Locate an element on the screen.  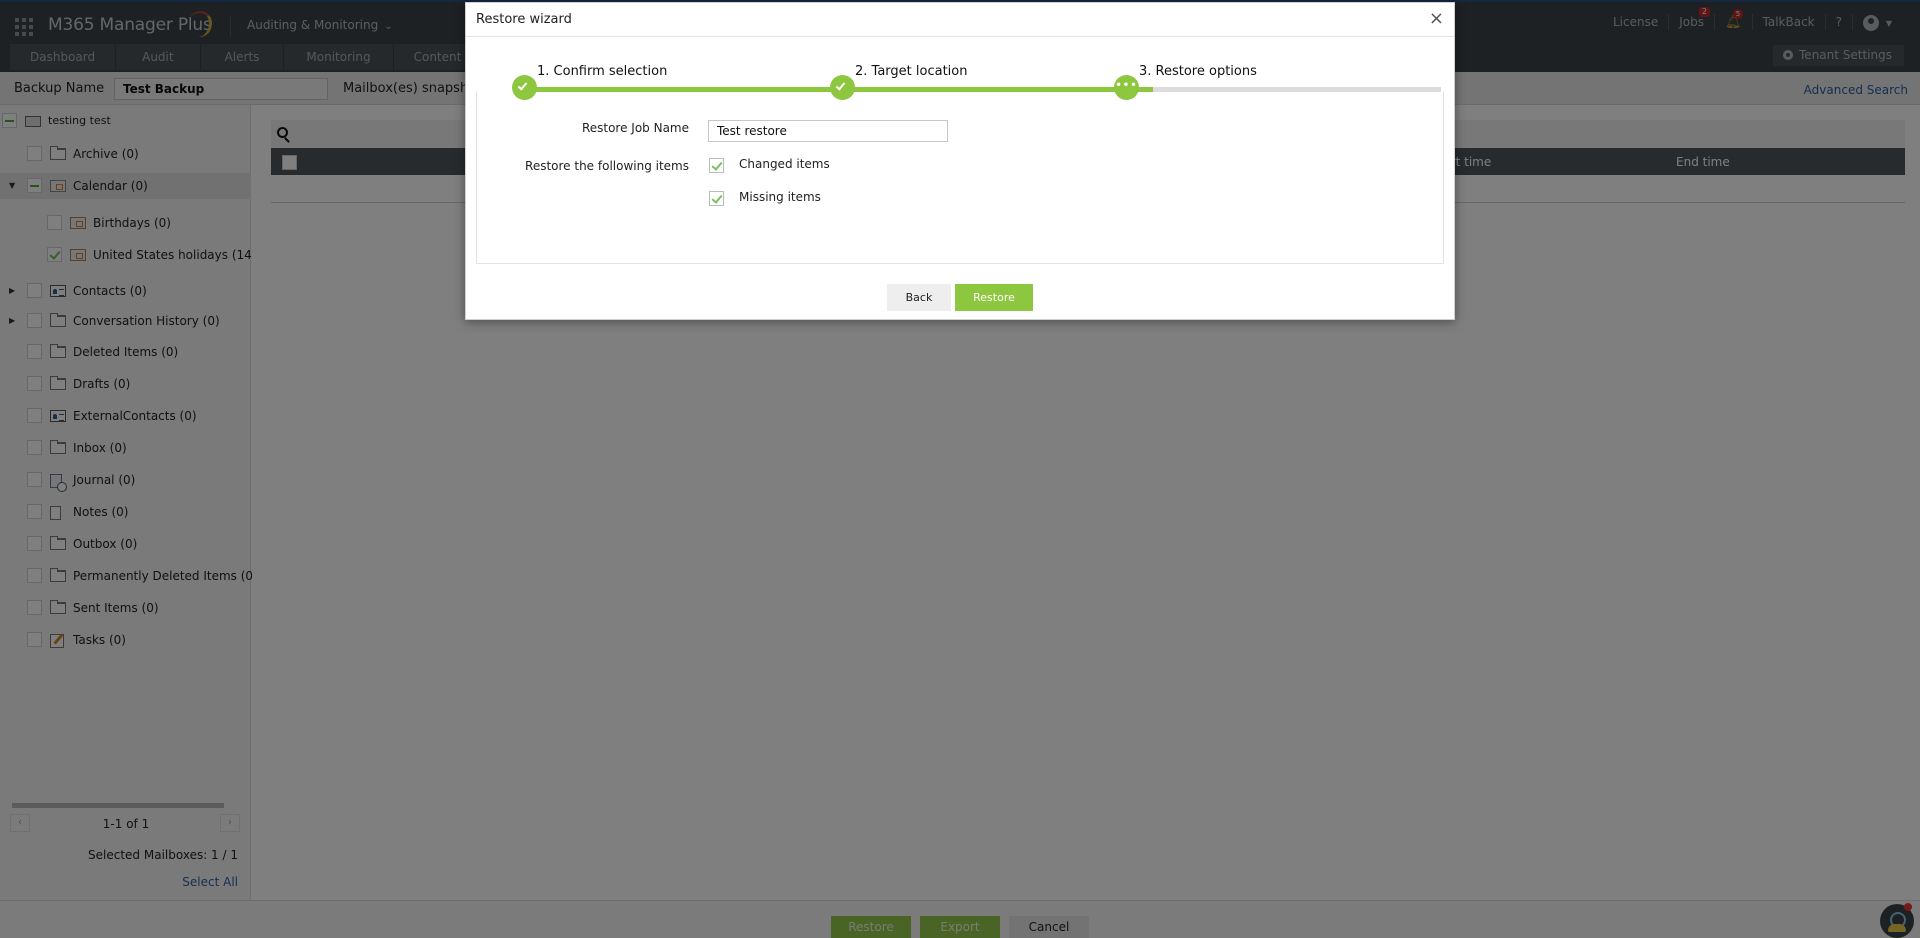
step-3-label: 3. Restore options is located at coordinates (1198, 71).